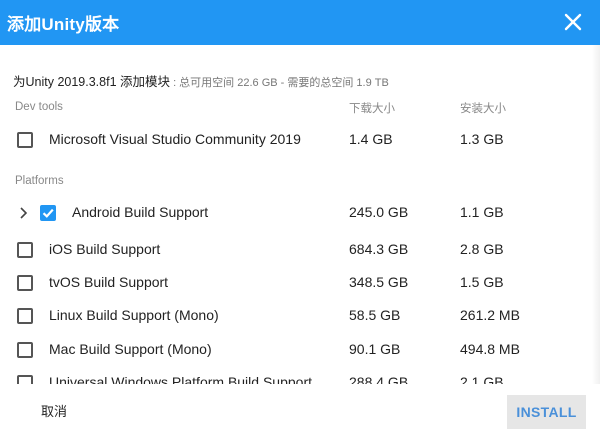  I want to click on module-install-size: 2.1 GB, so click(482, 379).